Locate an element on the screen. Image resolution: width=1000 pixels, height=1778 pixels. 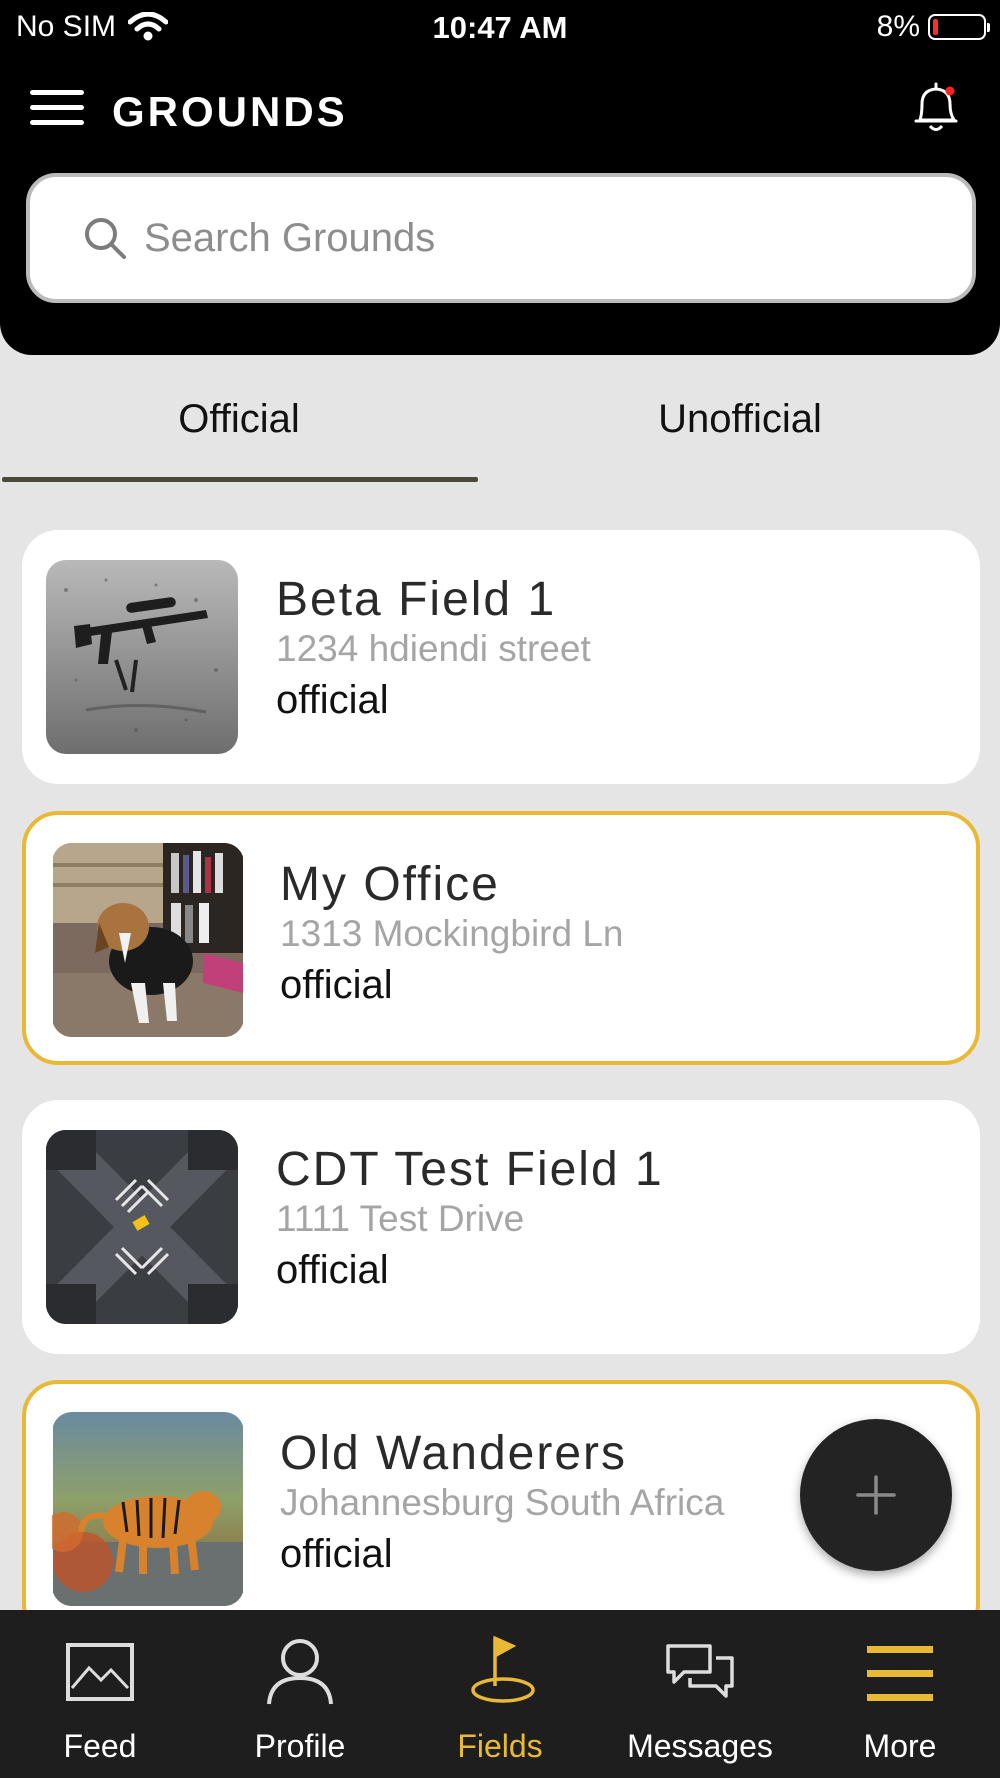
ground-thumbnail-dog is located at coordinates (148, 940).